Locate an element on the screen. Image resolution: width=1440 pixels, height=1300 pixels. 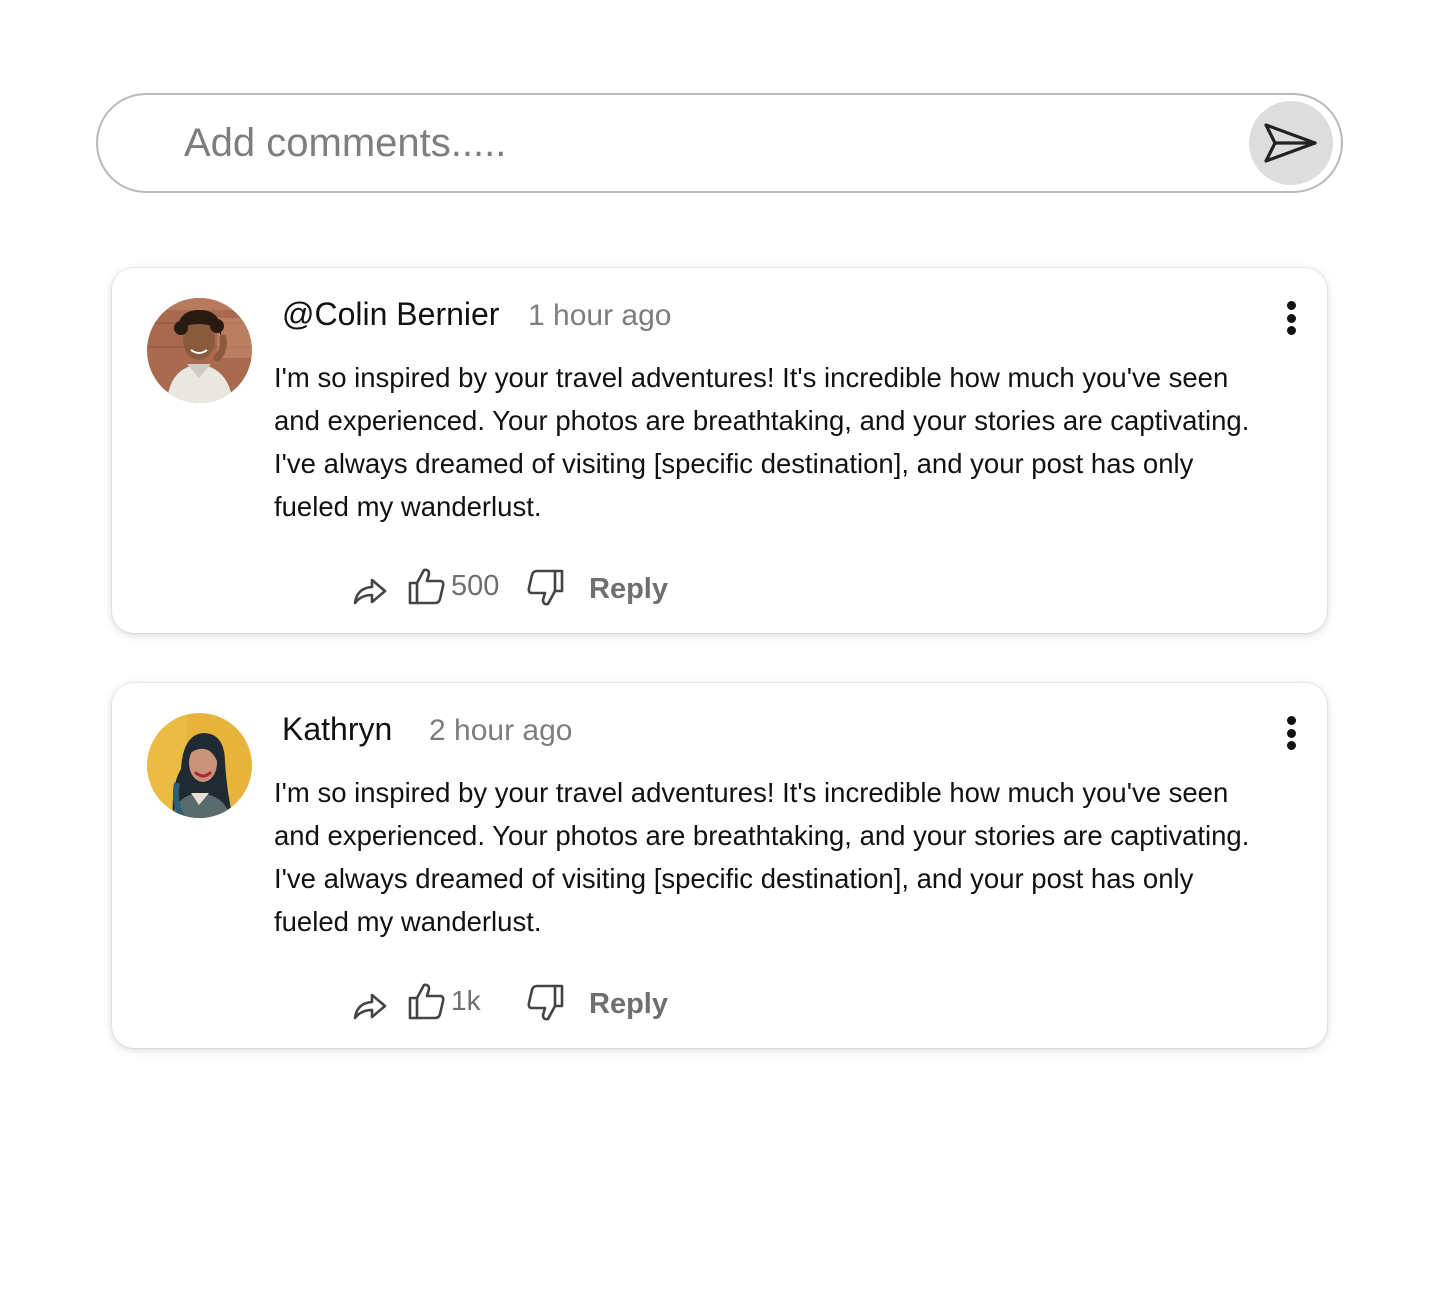
like-count: 500 is located at coordinates (475, 585).